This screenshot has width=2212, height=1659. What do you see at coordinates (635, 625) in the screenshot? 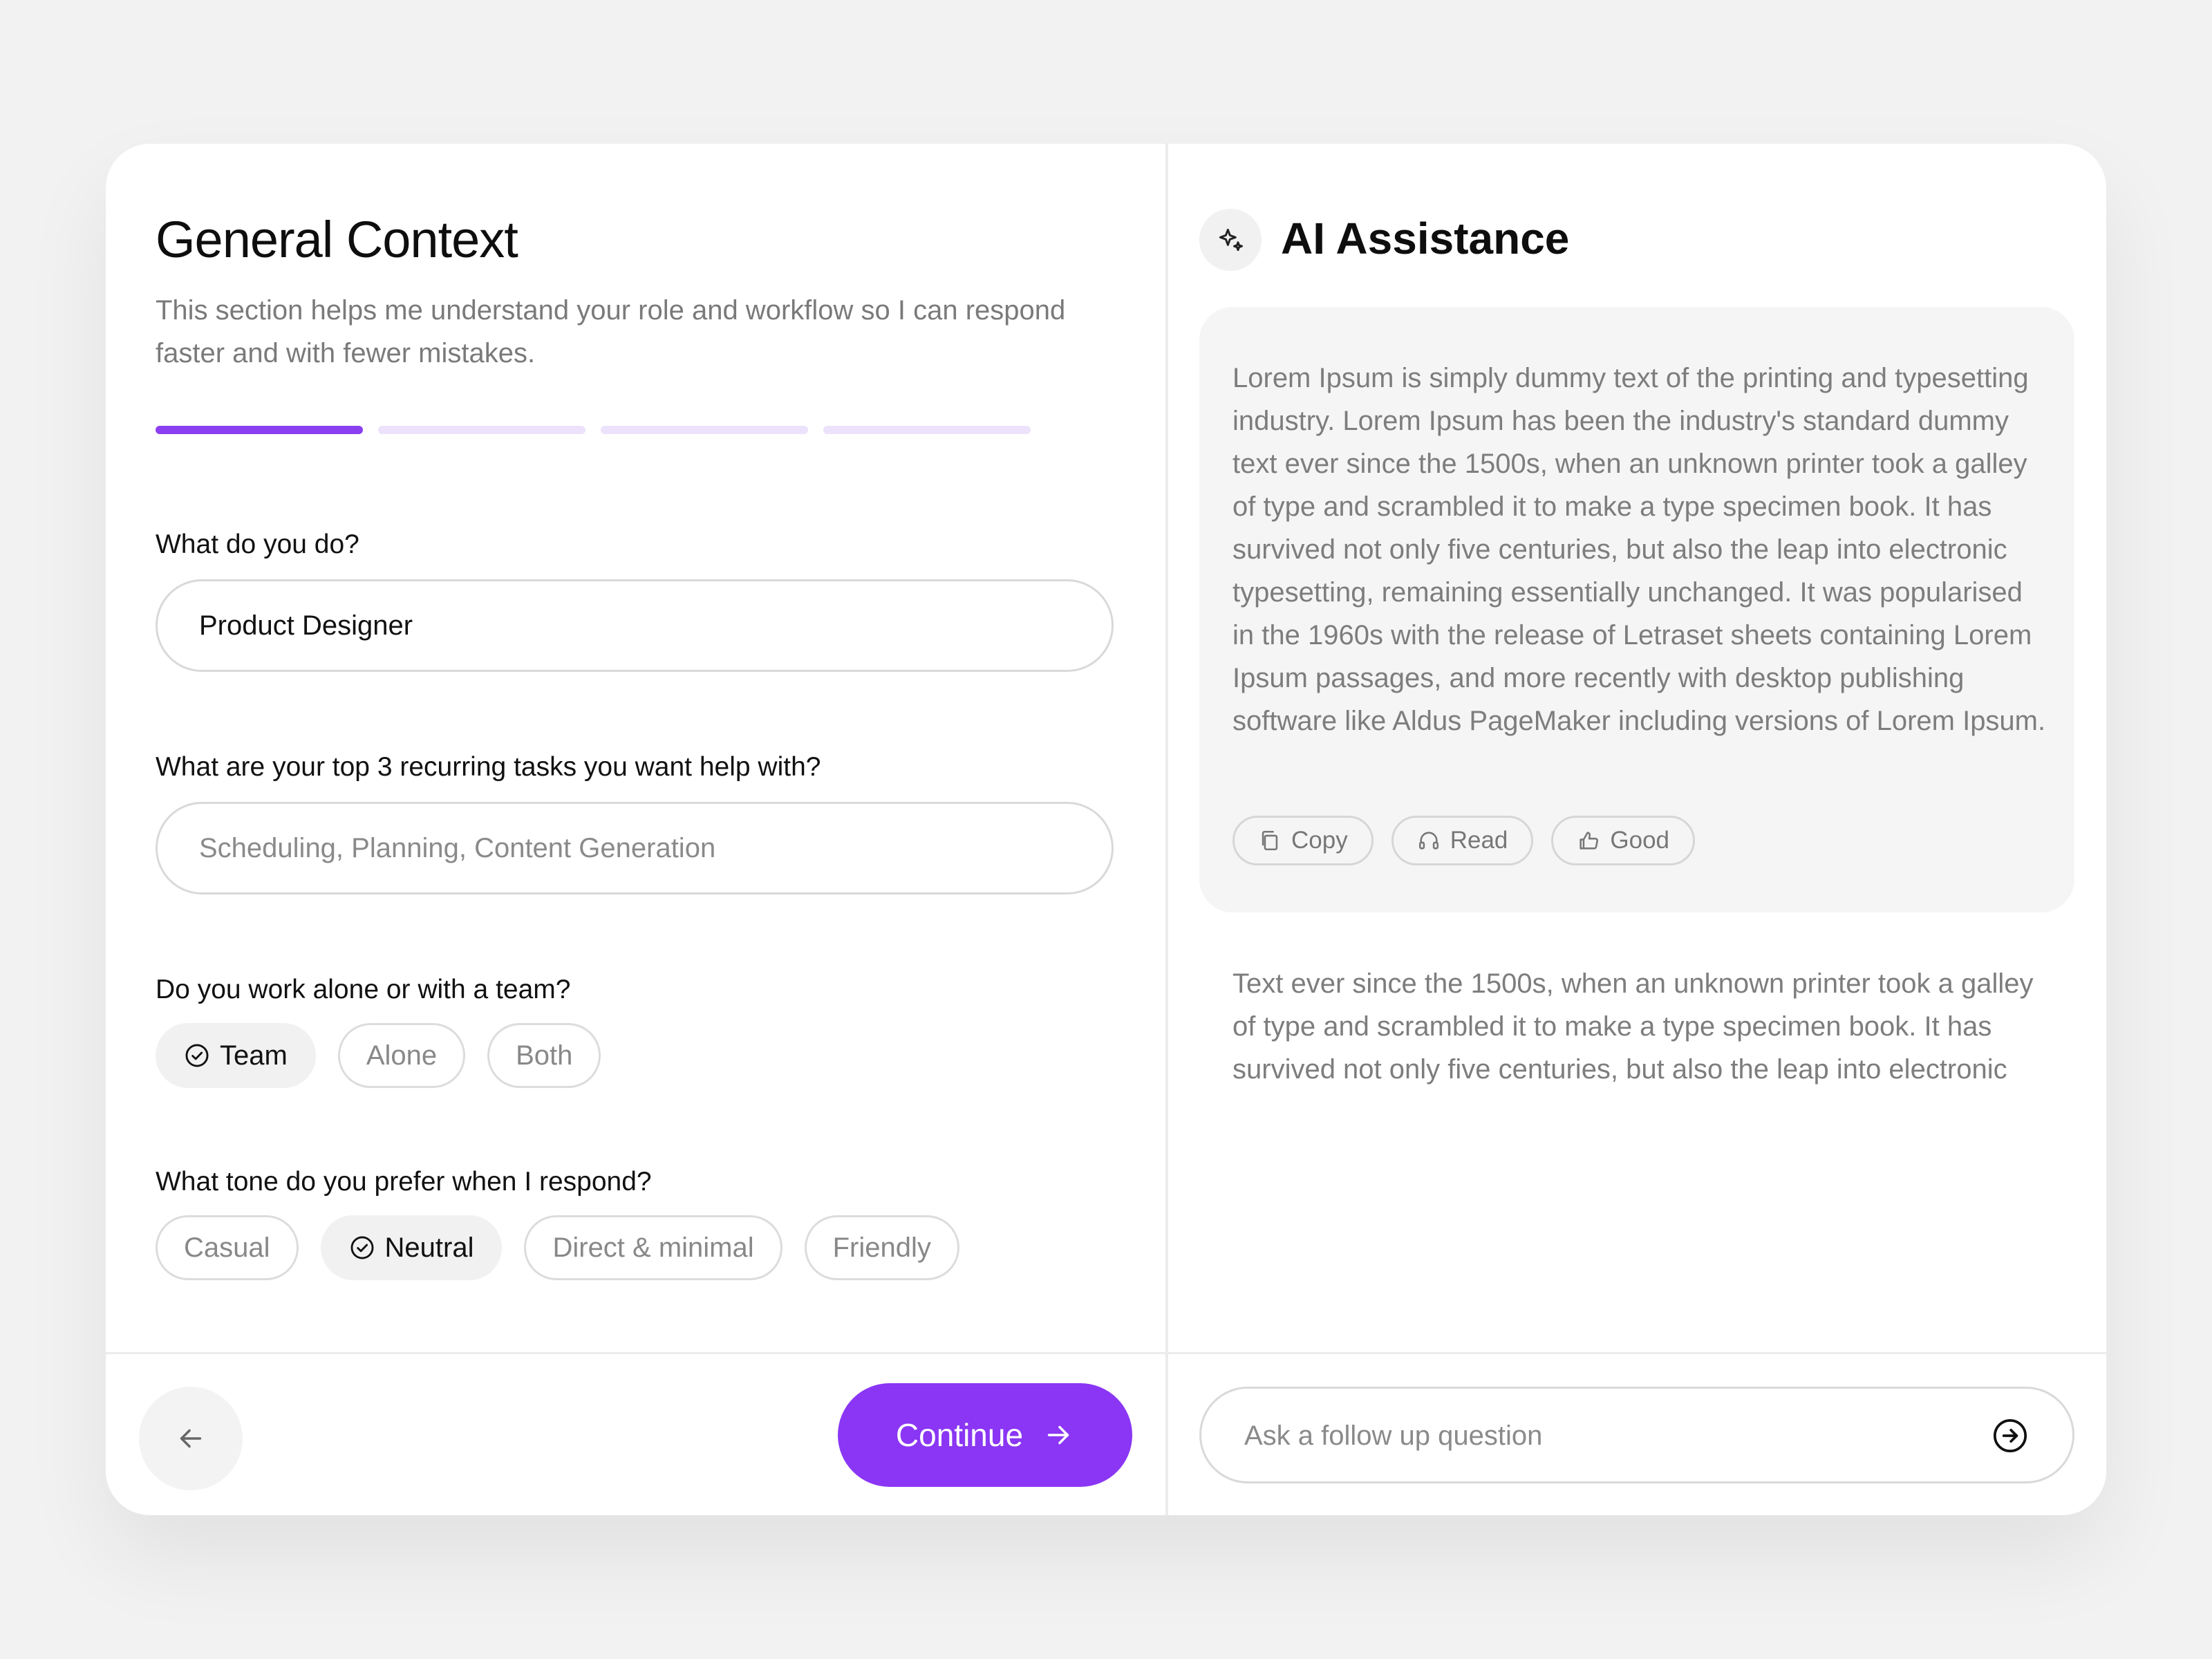
I see `role-input` at bounding box center [635, 625].